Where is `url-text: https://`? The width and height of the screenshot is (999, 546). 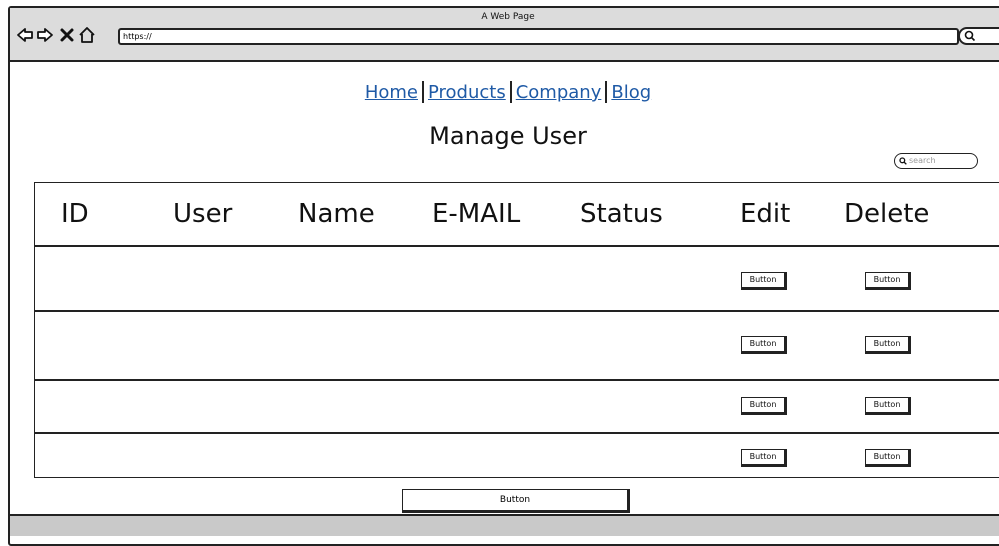
url-text: https:// is located at coordinates (137, 36).